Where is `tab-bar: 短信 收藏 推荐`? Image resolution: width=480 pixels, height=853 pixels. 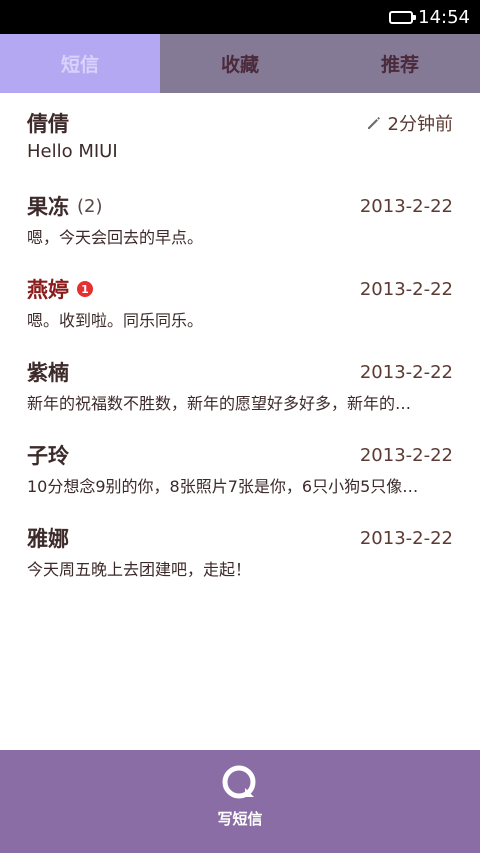
tab-bar: 短信 收藏 推荐 is located at coordinates (240, 63).